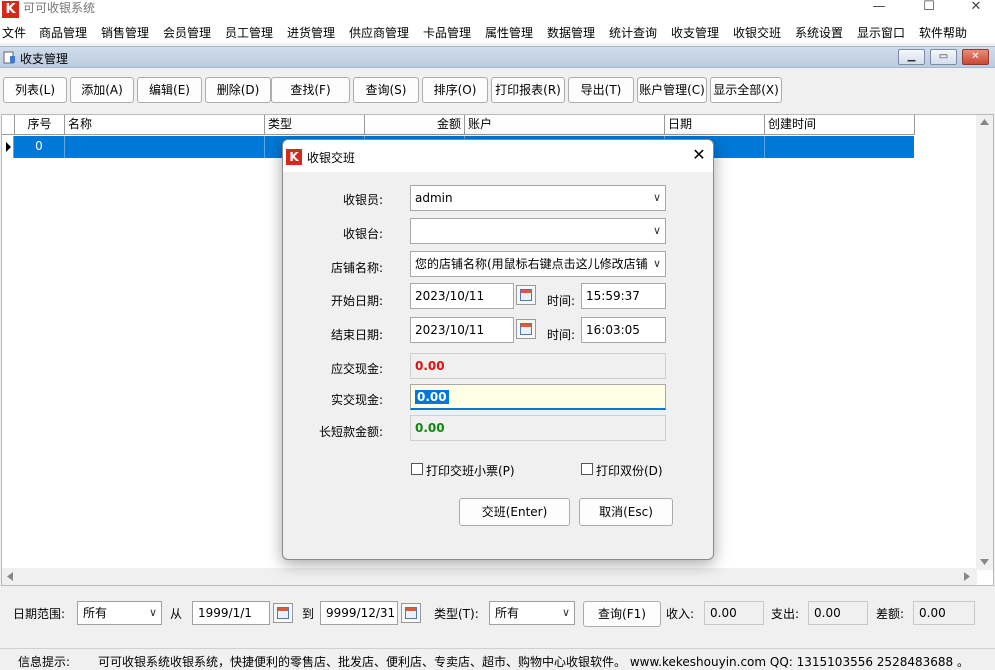  Describe the element at coordinates (565, 125) in the screenshot. I see `column-header-account: 账户` at that location.